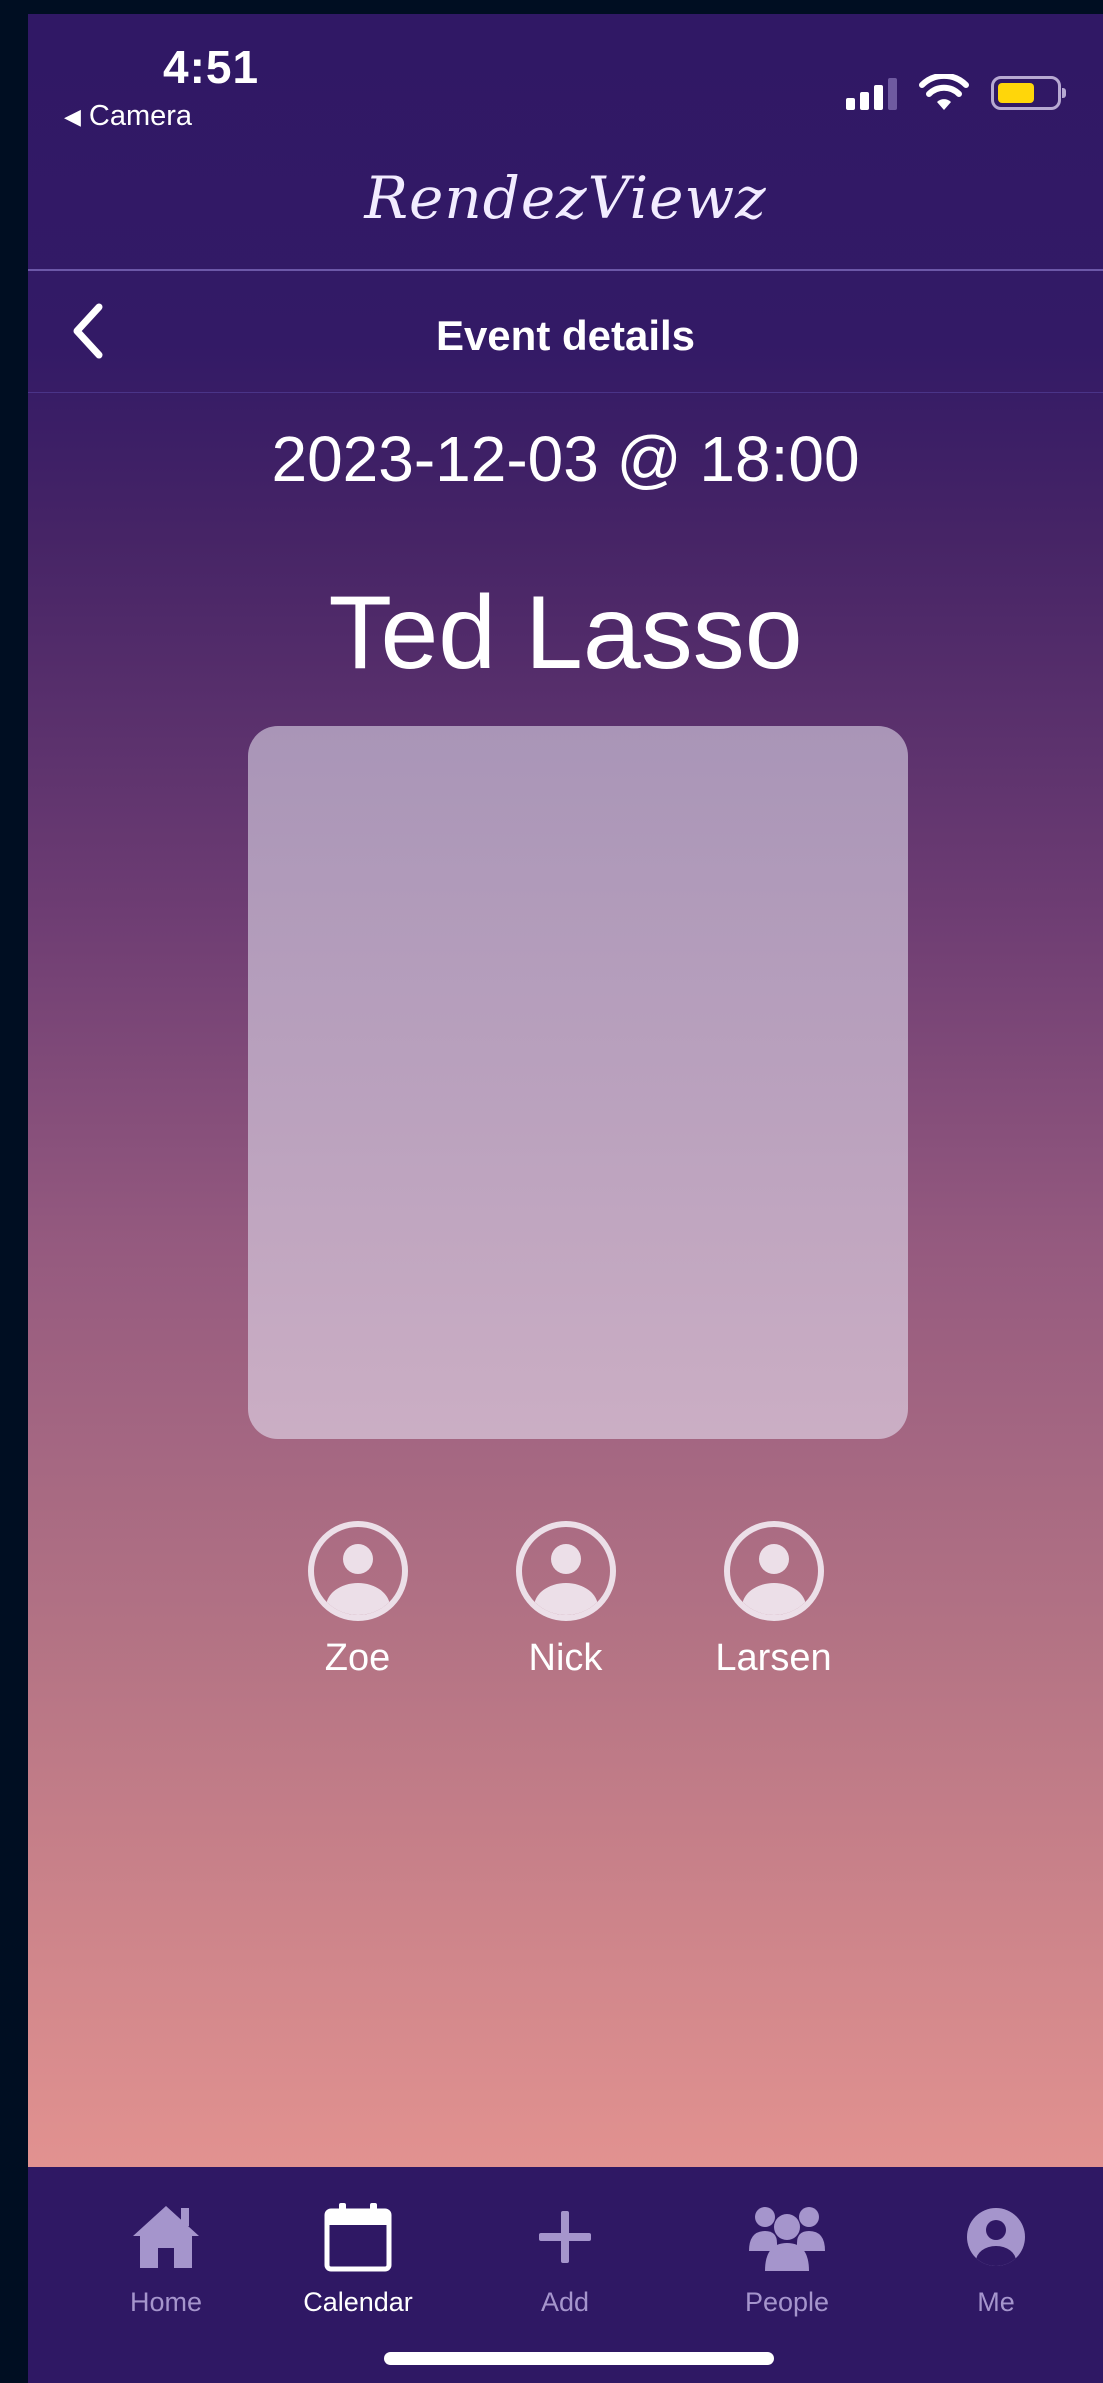 The height and width of the screenshot is (2383, 1103). Describe the element at coordinates (166, 2302) in the screenshot. I see `tab-label: Home` at that location.